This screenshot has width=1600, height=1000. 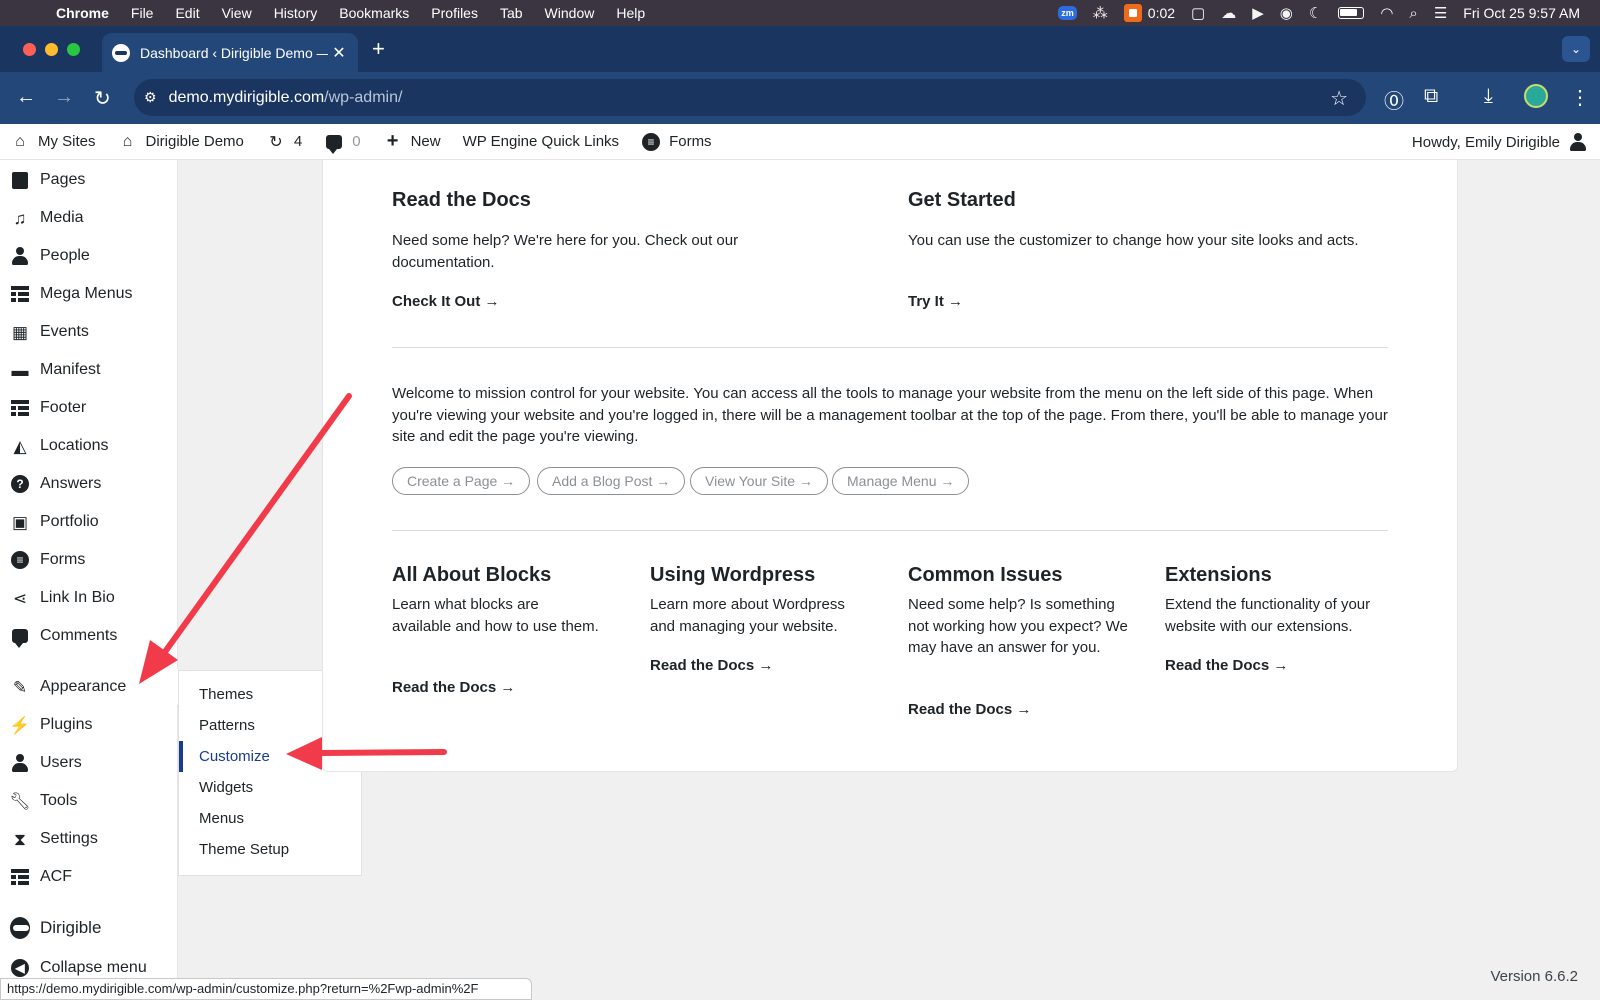 What do you see at coordinates (89, 560) in the screenshot?
I see `sidebar-item-forms: ≡ Forms` at bounding box center [89, 560].